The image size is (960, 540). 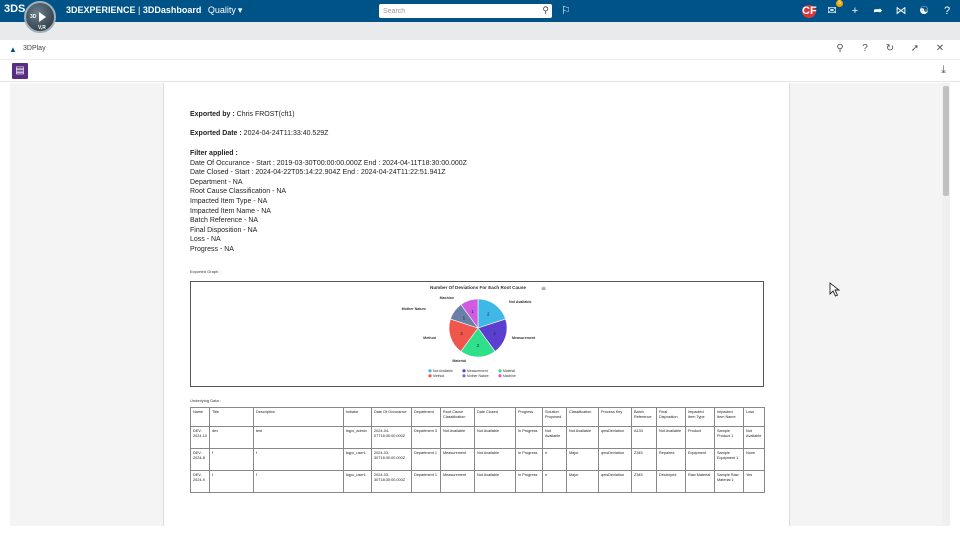 What do you see at coordinates (582, 417) in the screenshot?
I see `table-header-cell: Classification` at bounding box center [582, 417].